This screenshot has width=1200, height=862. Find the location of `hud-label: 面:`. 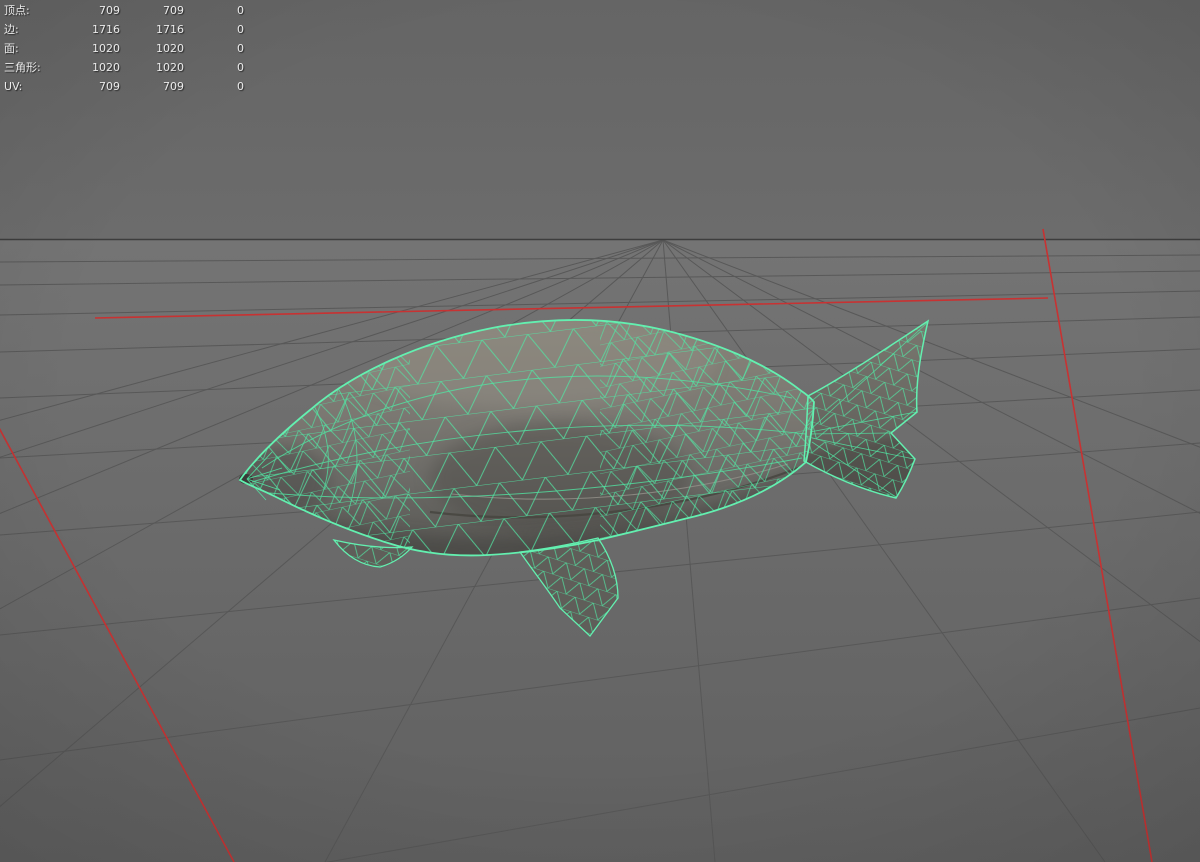

hud-label: 面: is located at coordinates (11, 48).